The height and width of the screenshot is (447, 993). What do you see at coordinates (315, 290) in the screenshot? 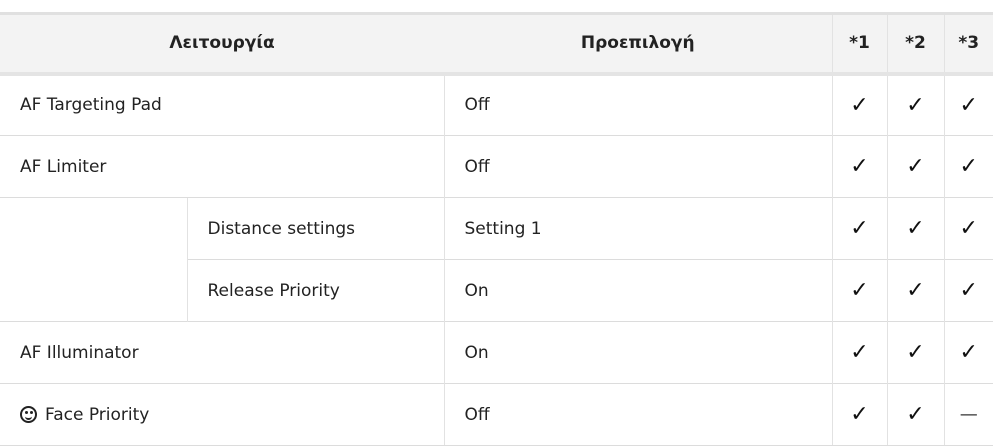
I see `sub-function-cell: Release Priority` at bounding box center [315, 290].